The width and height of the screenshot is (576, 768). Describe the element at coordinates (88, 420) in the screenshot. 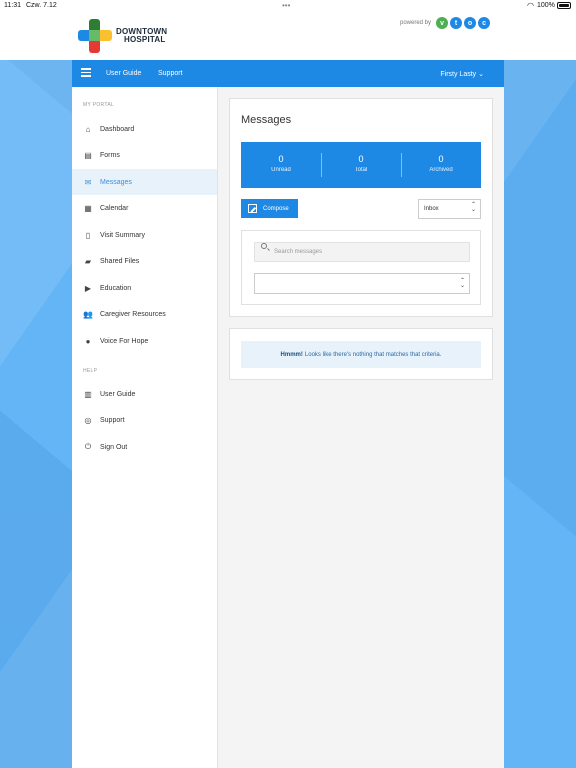

I see `lifebuoy-icon: ◎` at that location.